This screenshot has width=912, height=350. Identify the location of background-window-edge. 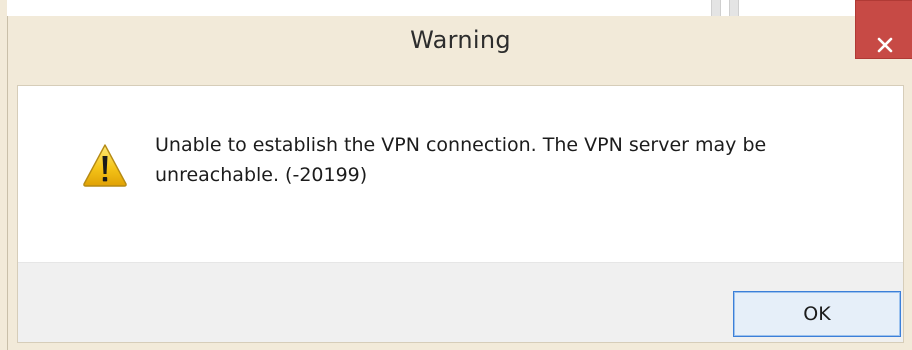
(3, 175).